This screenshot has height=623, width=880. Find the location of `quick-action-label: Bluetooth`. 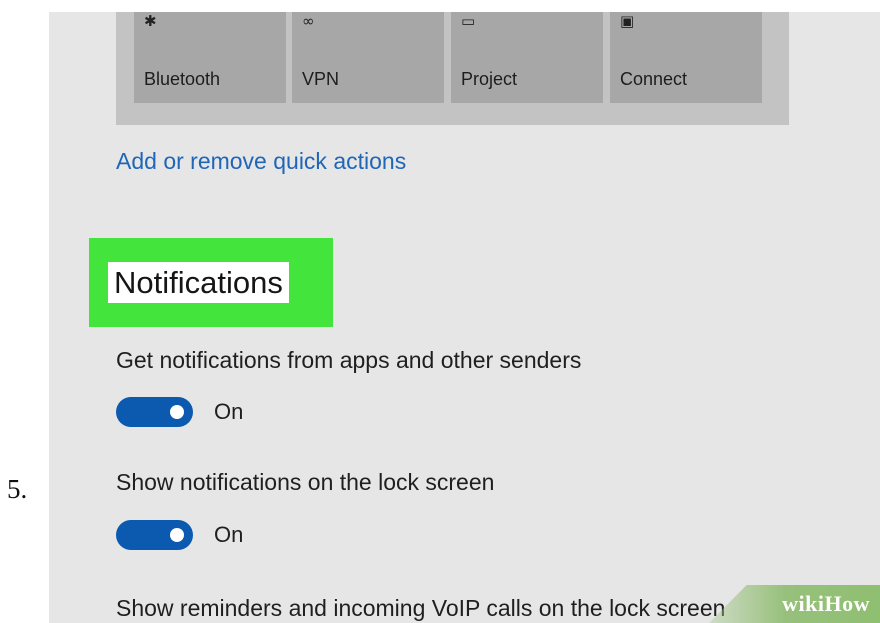

quick-action-label: Bluetooth is located at coordinates (182, 79).